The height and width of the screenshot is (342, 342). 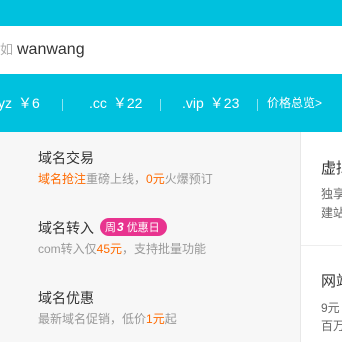 What do you see at coordinates (321, 237) in the screenshot?
I see `right-promo-panel: 虚拟 独享 建站 网站 9元 百万` at bounding box center [321, 237].